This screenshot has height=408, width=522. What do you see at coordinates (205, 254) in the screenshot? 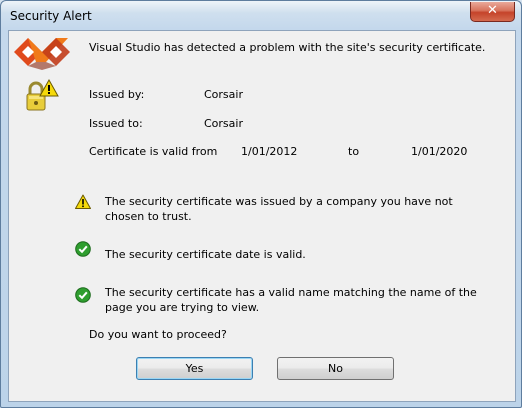
I see `check-date-valid: The security certificate date is valid.` at bounding box center [205, 254].